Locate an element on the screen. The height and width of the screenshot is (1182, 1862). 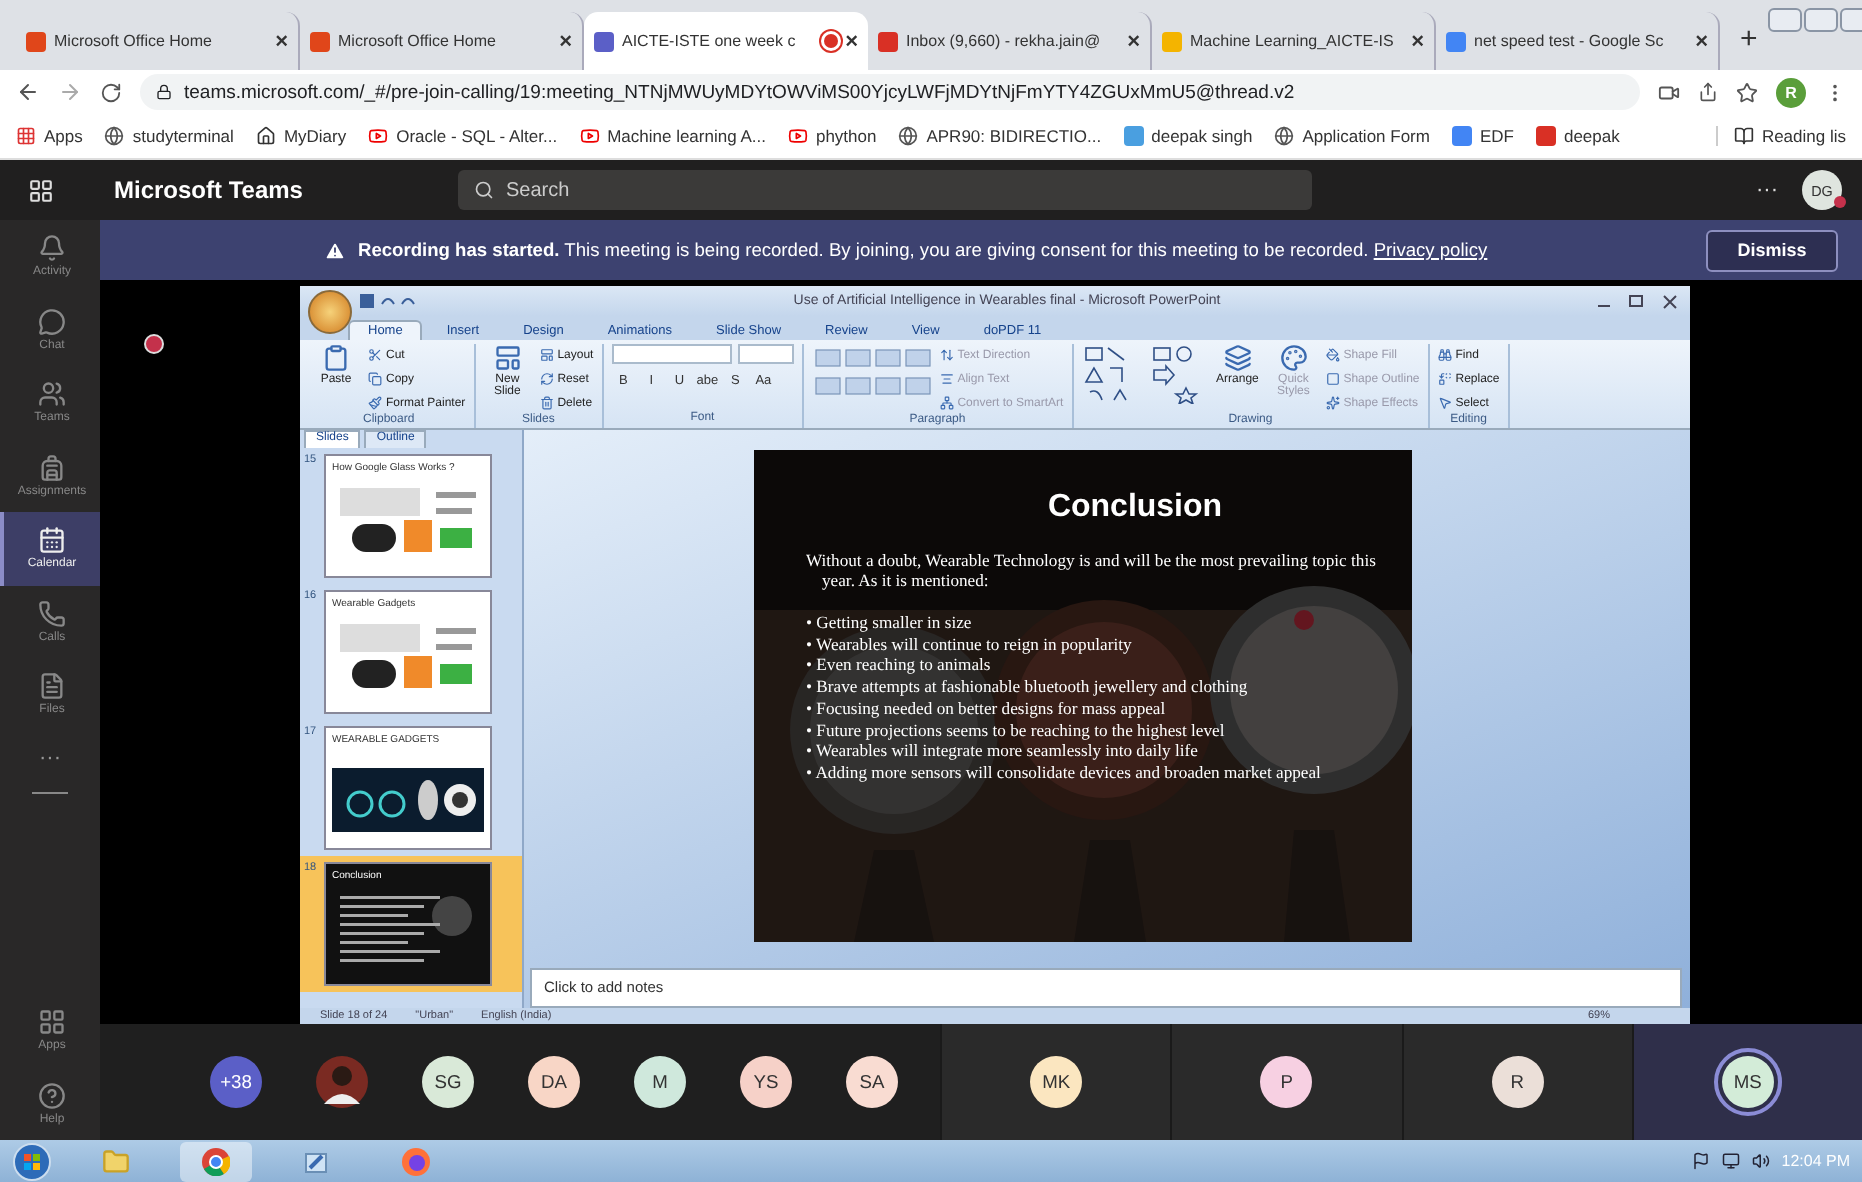
back-icon is located at coordinates (28, 92).